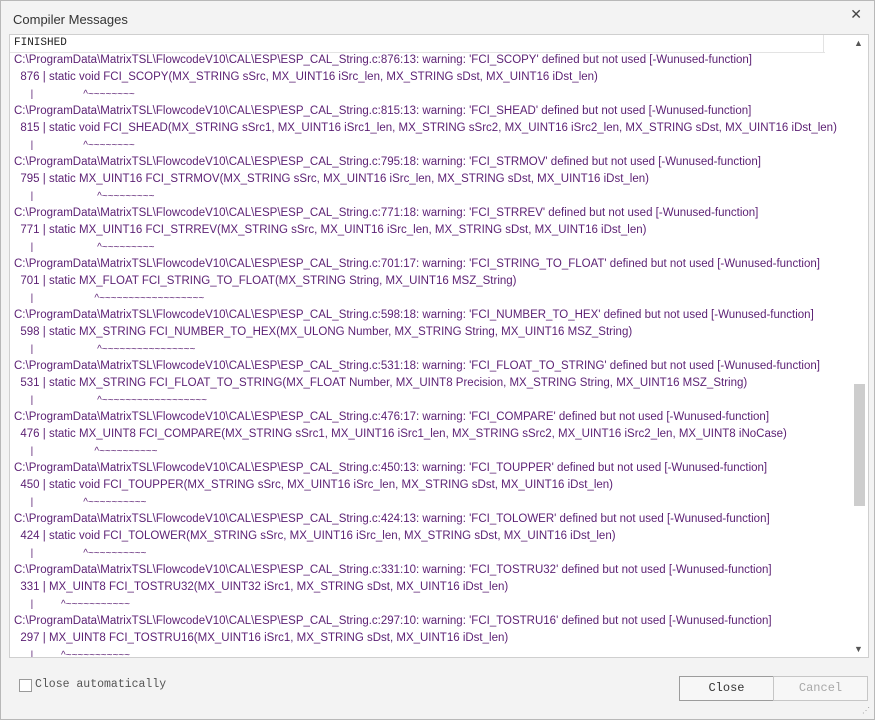 The height and width of the screenshot is (720, 875). What do you see at coordinates (866, 710) in the screenshot?
I see `resize-grip-icon: ⋰` at bounding box center [866, 710].